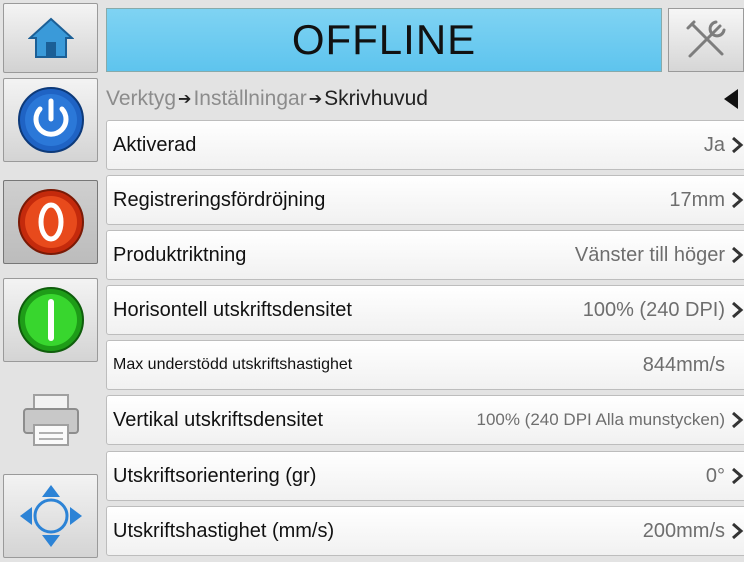  I want to click on home-icon, so click(50, 37).